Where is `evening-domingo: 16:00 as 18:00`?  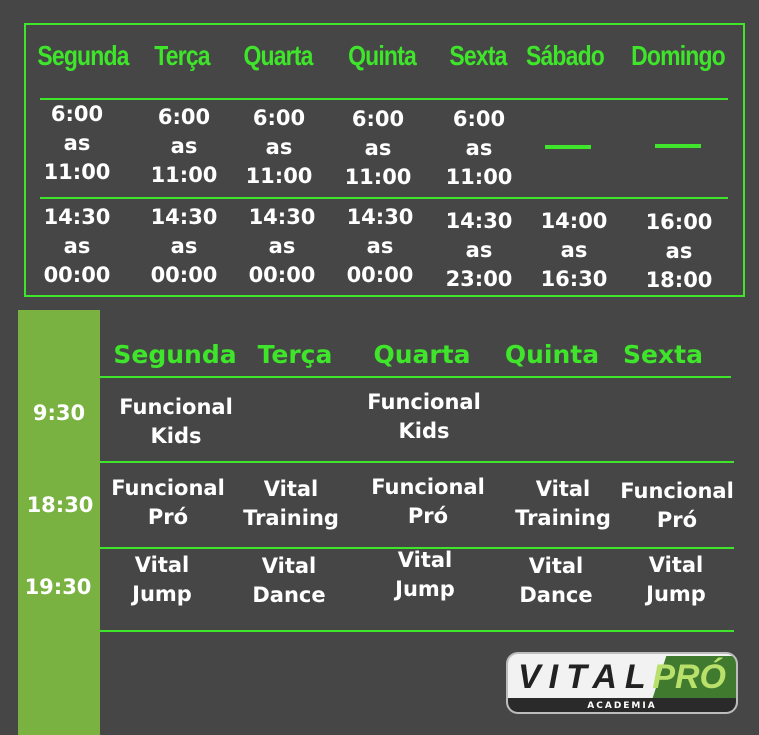
evening-domingo: 16:00 as 18:00 is located at coordinates (679, 251).